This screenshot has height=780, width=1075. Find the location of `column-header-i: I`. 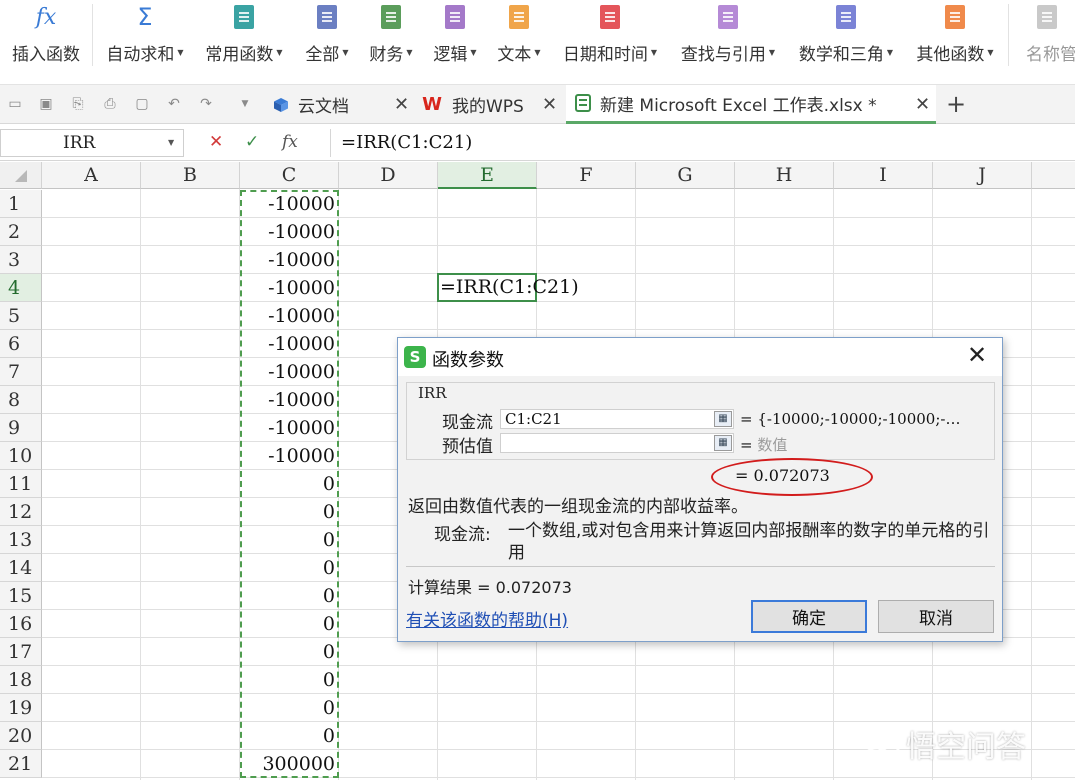

column-header-i: I is located at coordinates (883, 175).